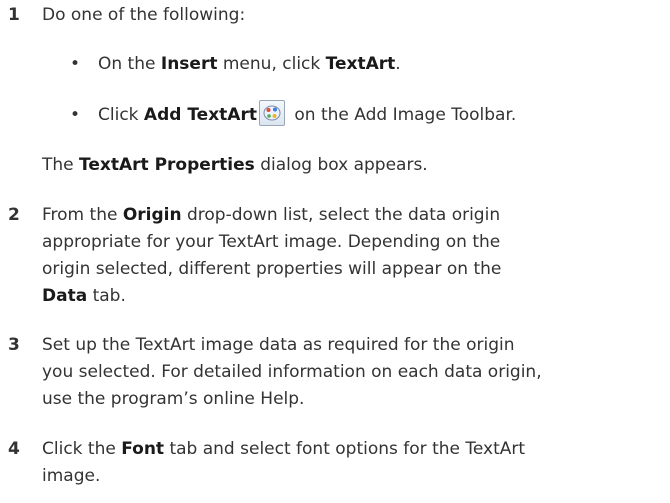 The image size is (670, 503). What do you see at coordinates (144, 15) in the screenshot?
I see `step-text: Do one of the following:` at bounding box center [144, 15].